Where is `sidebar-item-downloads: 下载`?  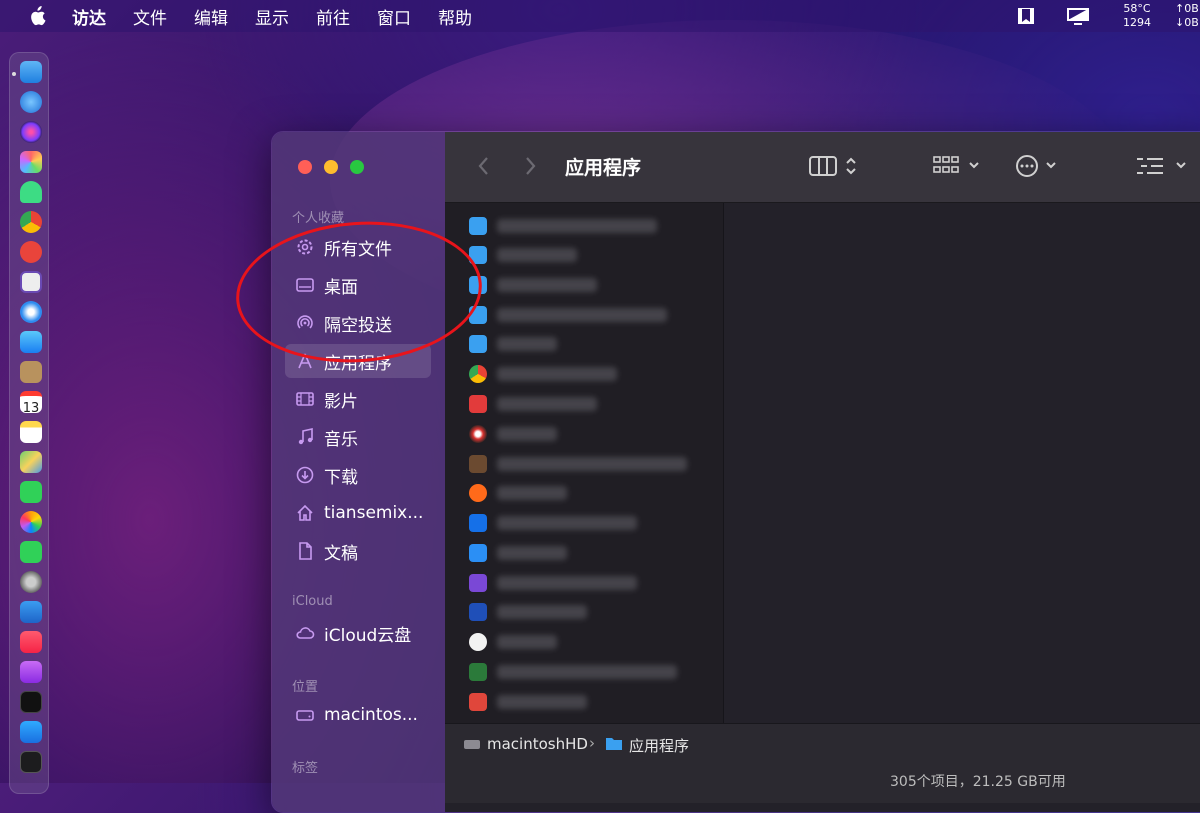
sidebar-item-downloads: 下载 is located at coordinates (358, 475).